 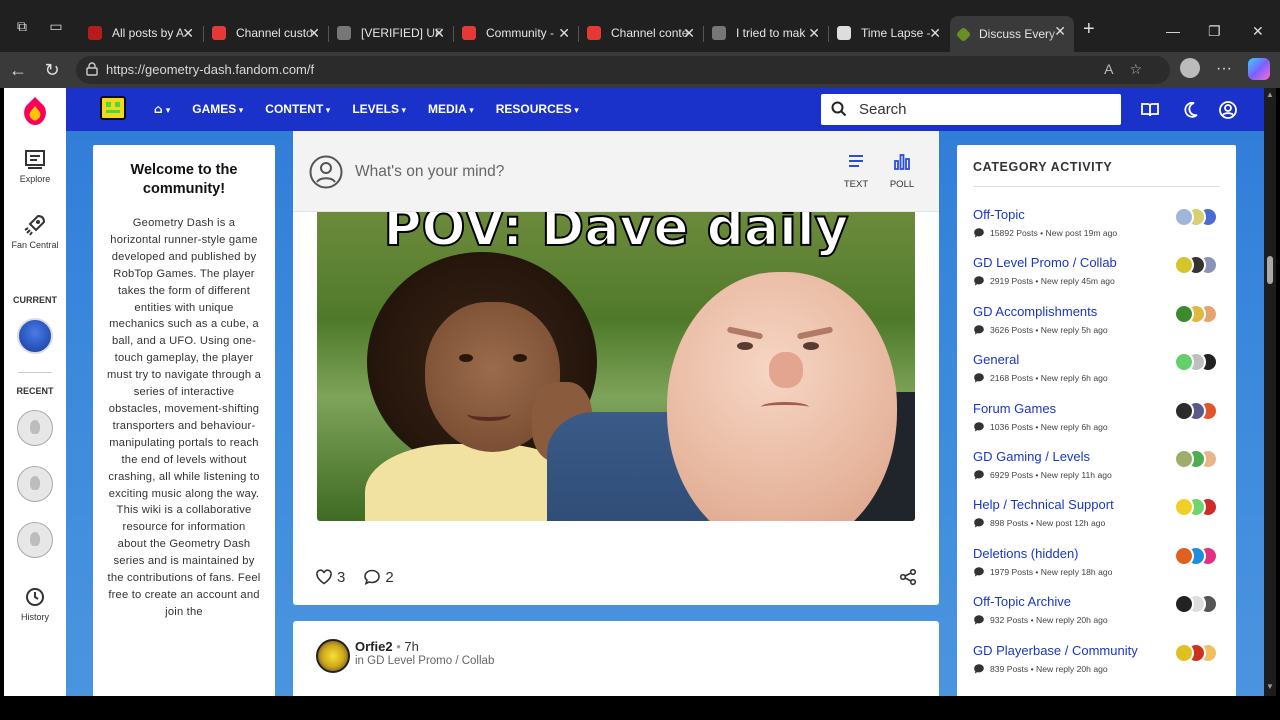 I want to click on tab-actions-icon: ▭, so click(x=56, y=26).